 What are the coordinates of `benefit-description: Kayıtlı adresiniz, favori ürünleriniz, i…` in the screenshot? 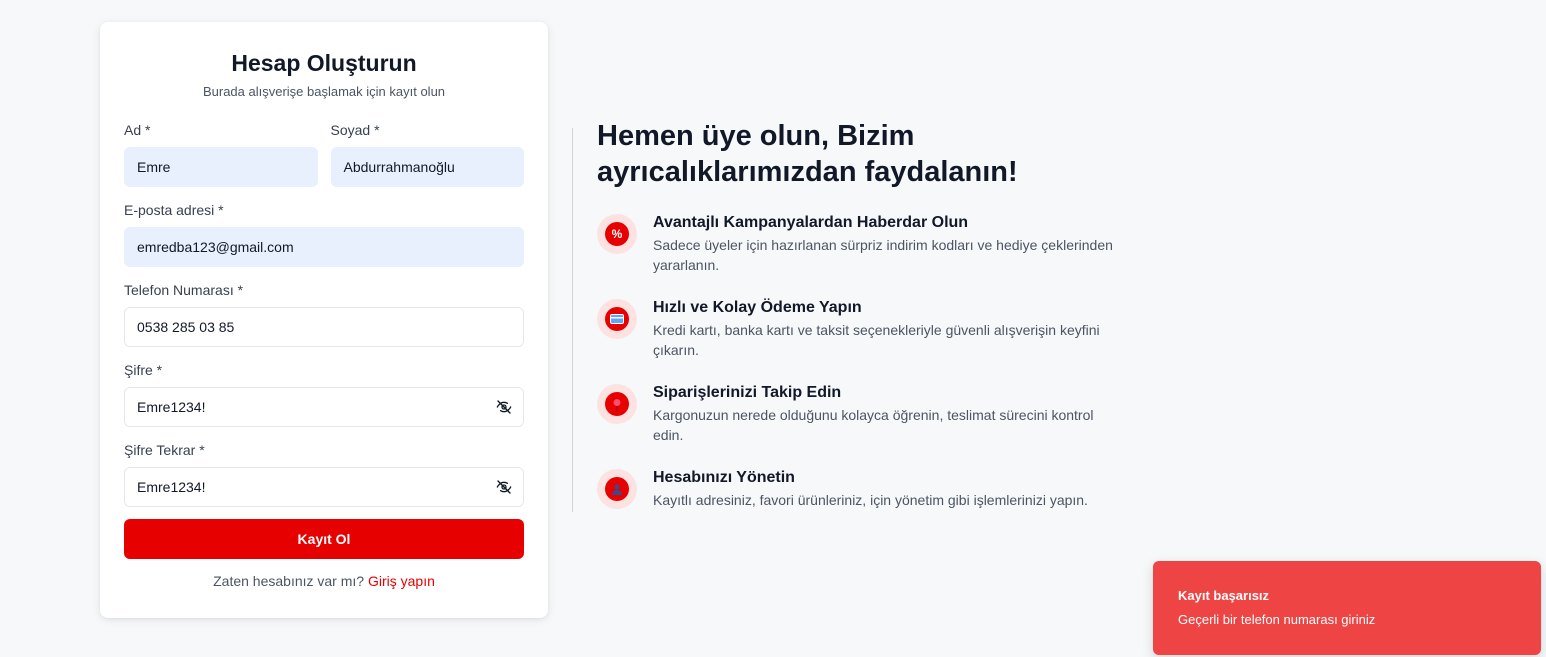 It's located at (870, 500).